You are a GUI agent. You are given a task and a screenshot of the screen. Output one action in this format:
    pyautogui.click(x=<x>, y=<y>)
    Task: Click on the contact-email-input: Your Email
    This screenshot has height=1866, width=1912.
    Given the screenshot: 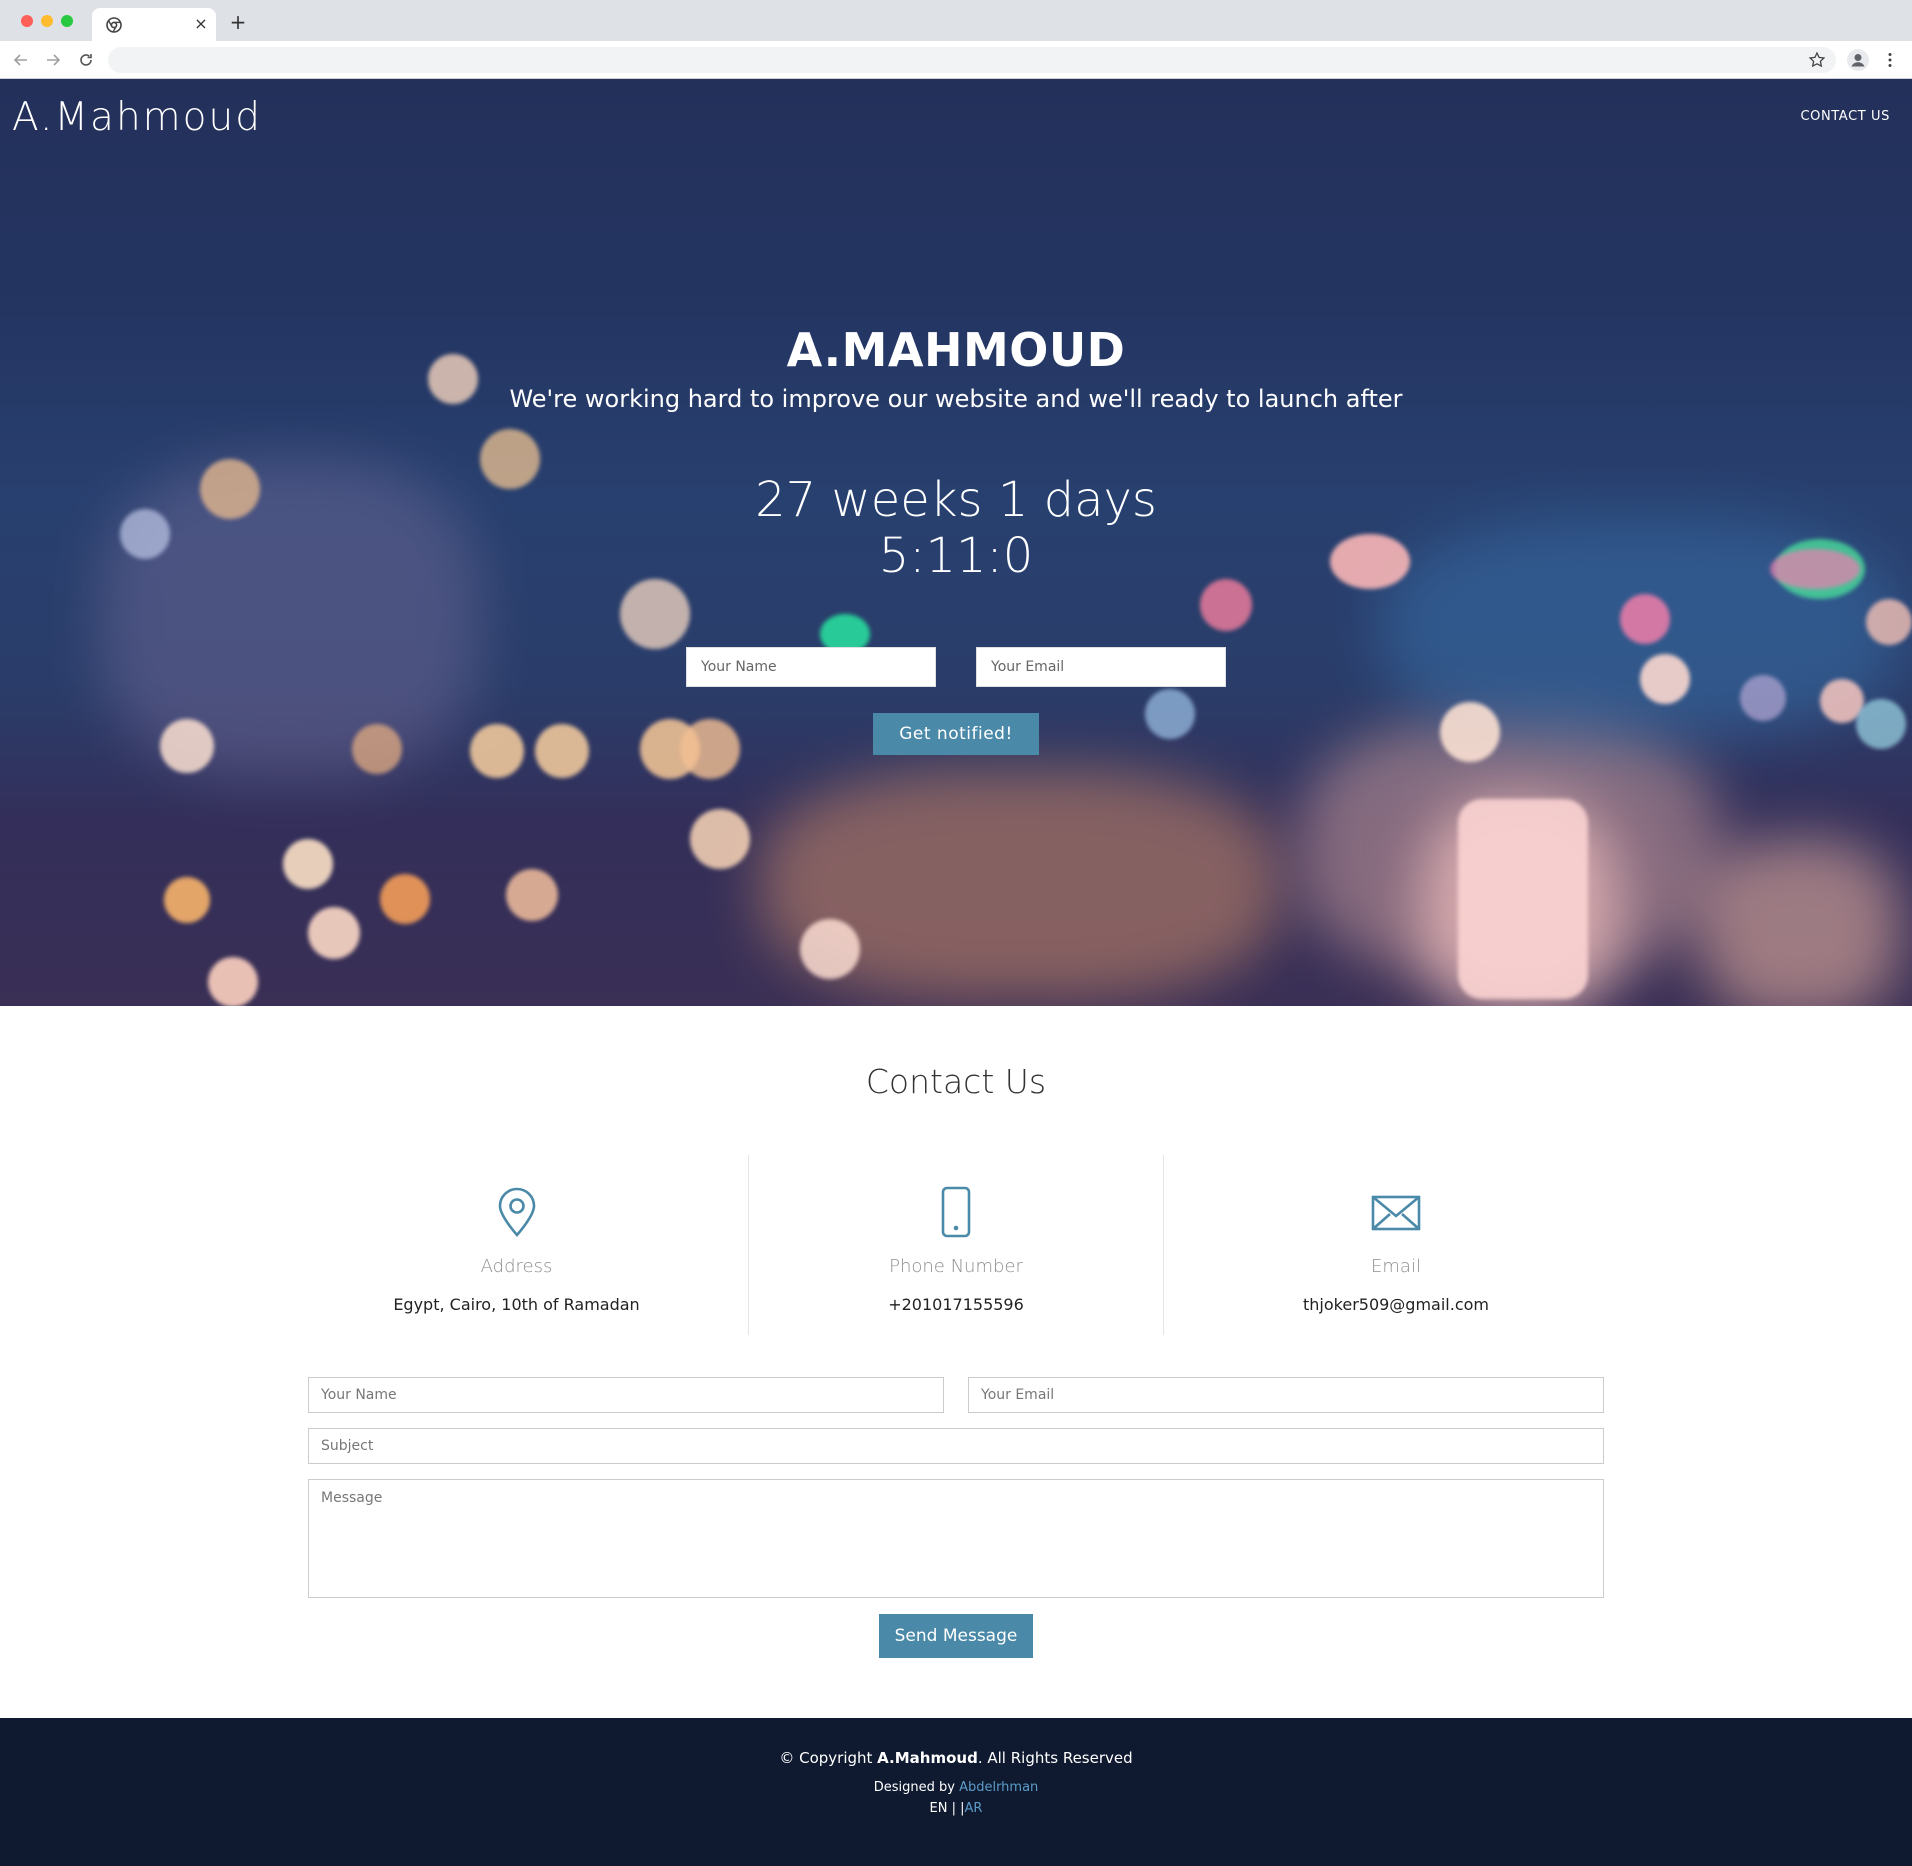 What is the action you would take?
    pyautogui.click(x=1286, y=1395)
    